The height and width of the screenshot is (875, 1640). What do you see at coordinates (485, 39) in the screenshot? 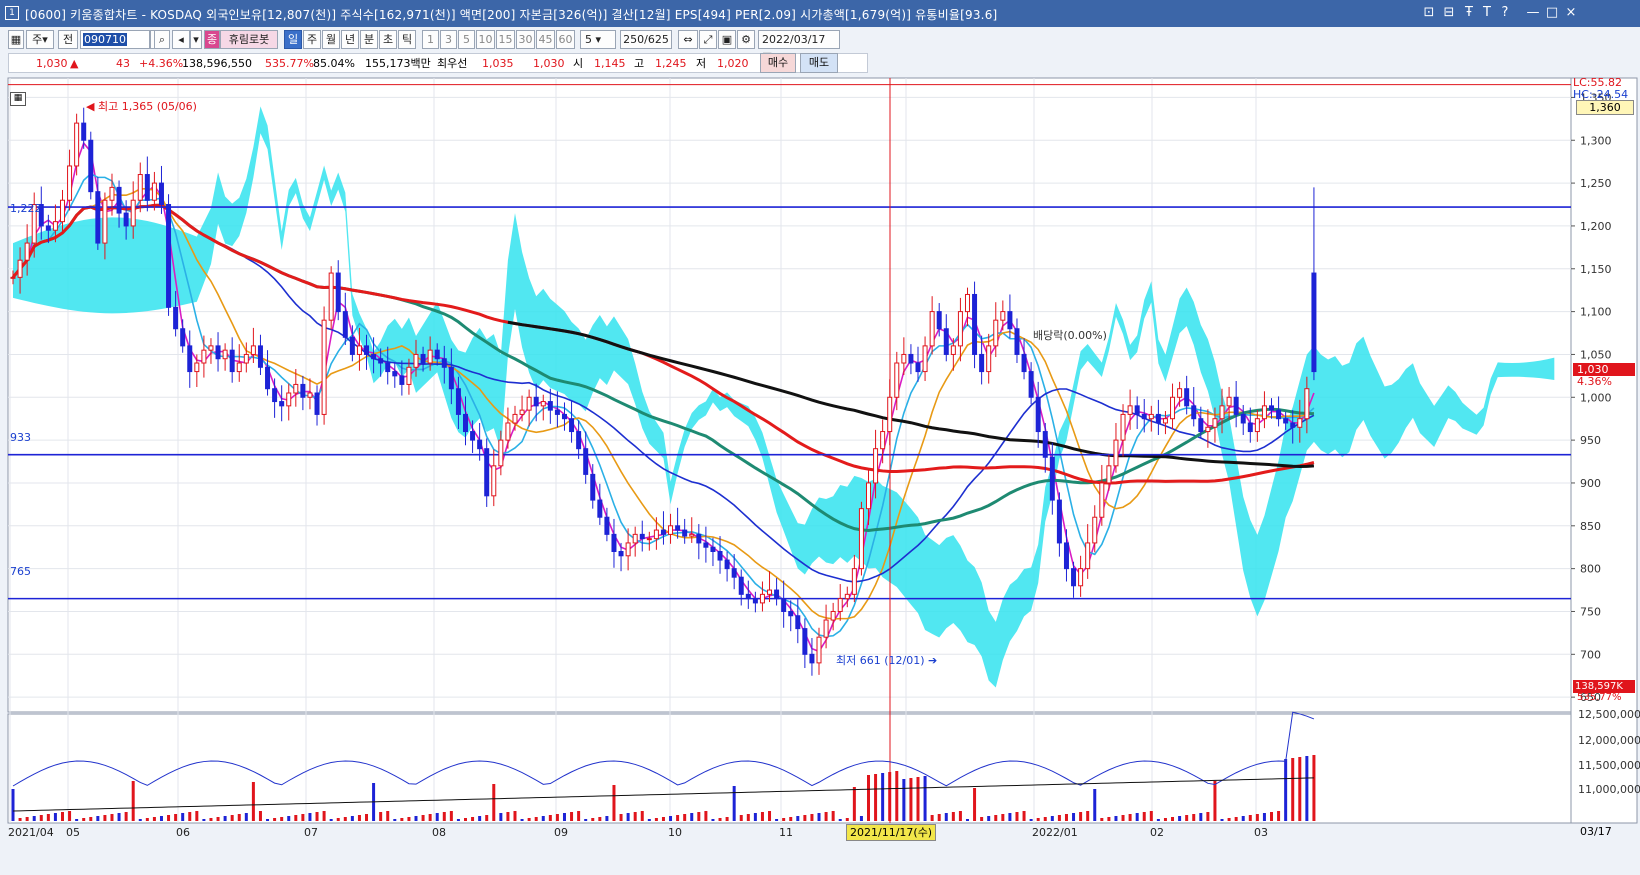
I see `interval-10: 10` at bounding box center [485, 39].